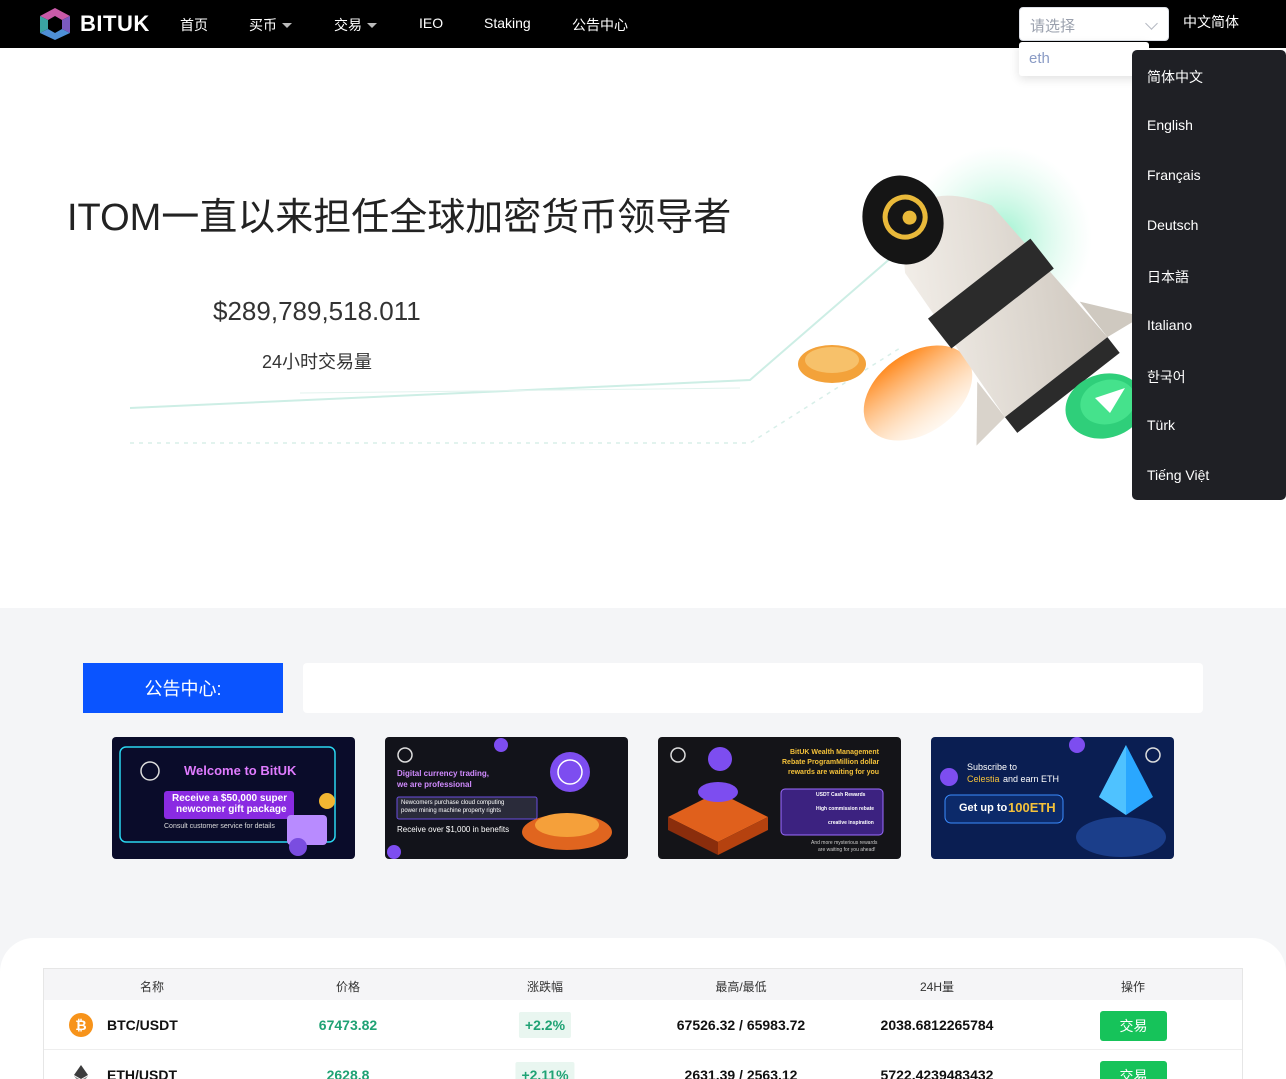  What do you see at coordinates (142, 1073) in the screenshot?
I see `pair-name: ETH/USDT` at bounding box center [142, 1073].